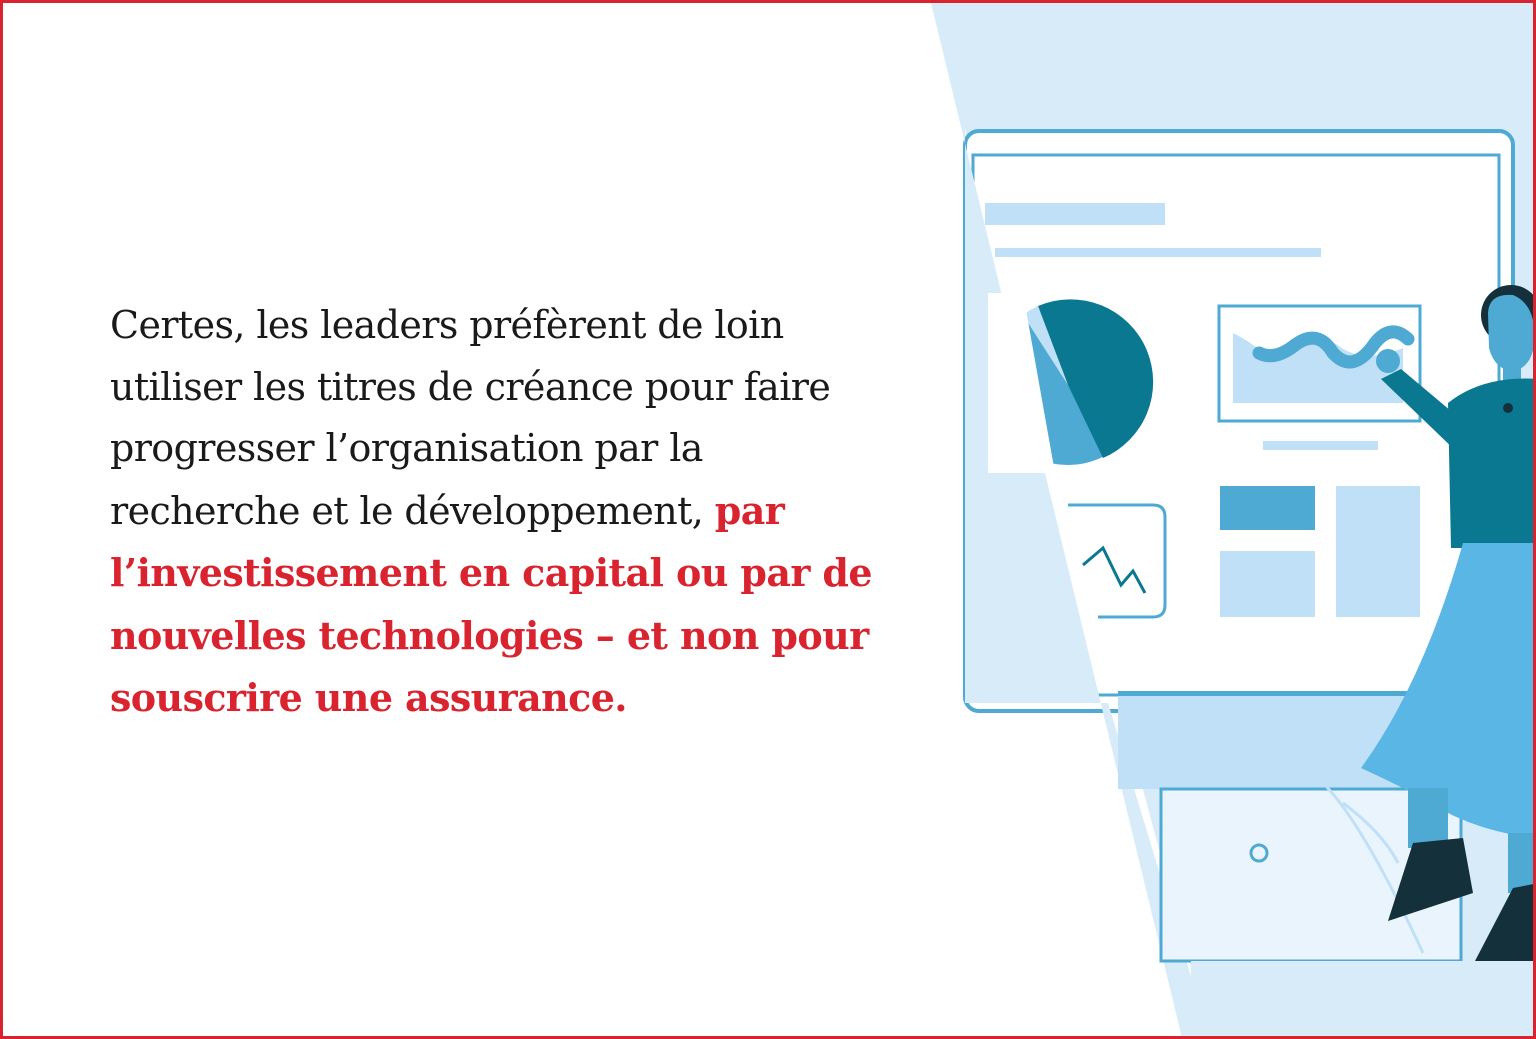  Describe the element at coordinates (1158, 252) in the screenshot. I see `subheader-bar` at that location.